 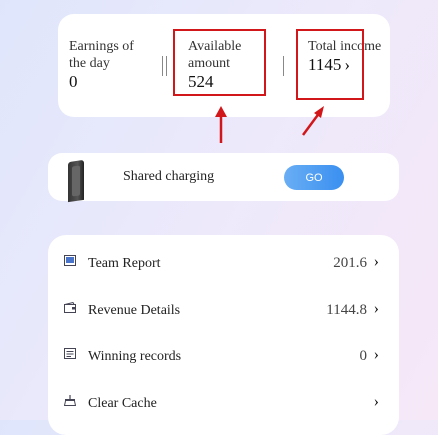 I want to click on power-bank-icon, so click(x=76, y=181).